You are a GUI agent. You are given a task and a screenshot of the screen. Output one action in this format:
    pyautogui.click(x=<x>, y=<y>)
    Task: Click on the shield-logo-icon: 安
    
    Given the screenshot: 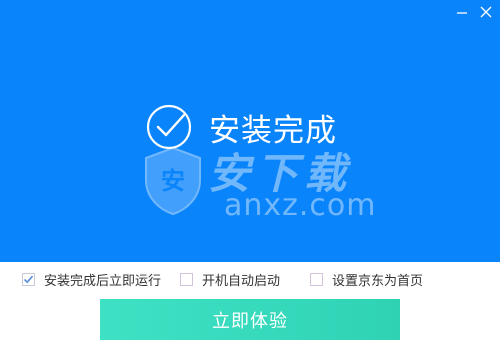 What is the action you would take?
    pyautogui.click(x=173, y=181)
    